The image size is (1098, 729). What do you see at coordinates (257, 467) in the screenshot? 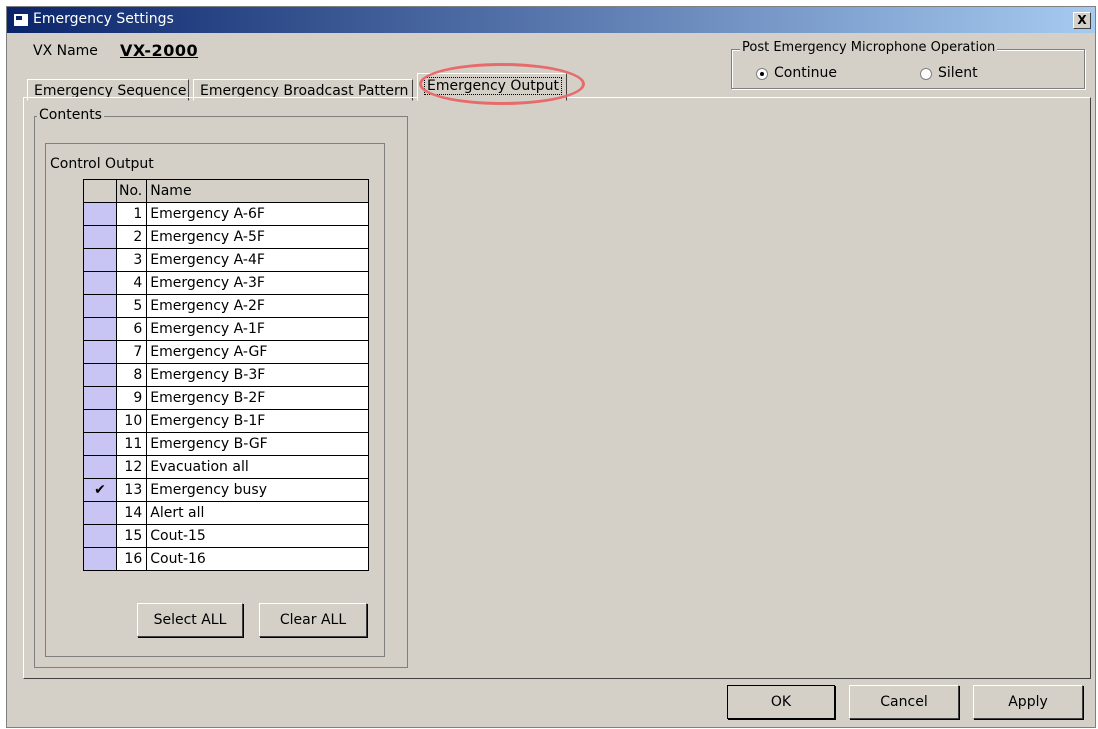
I see `row-name: Evacuation all` at bounding box center [257, 467].